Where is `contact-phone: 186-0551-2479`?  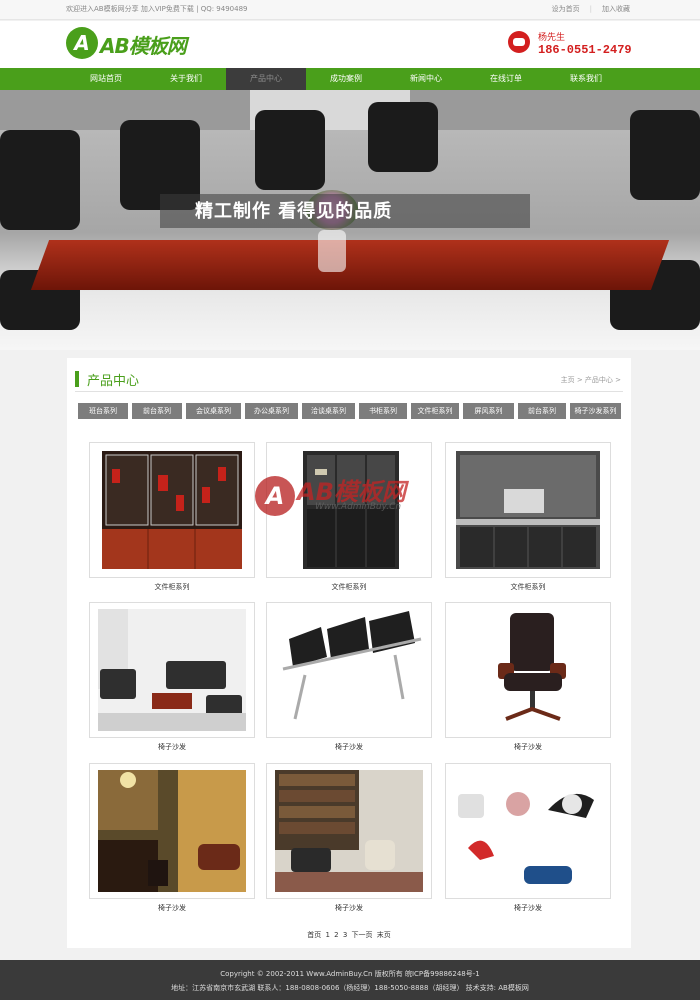
contact-phone: 186-0551-2479 is located at coordinates (585, 50).